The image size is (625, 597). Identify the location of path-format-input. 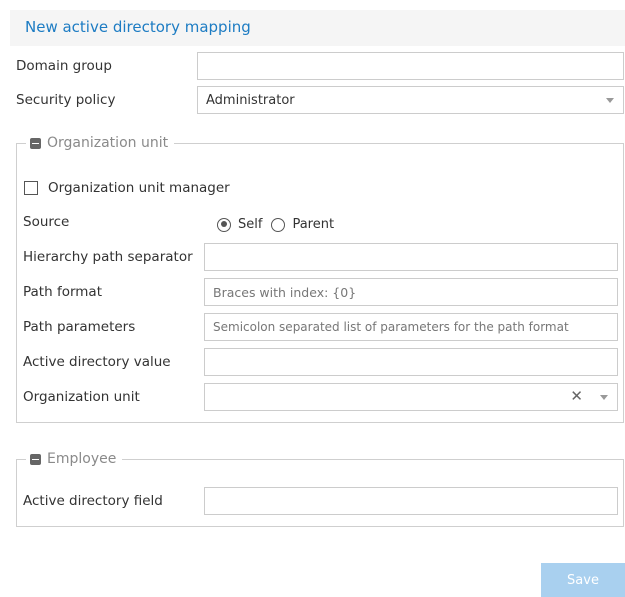
(411, 292).